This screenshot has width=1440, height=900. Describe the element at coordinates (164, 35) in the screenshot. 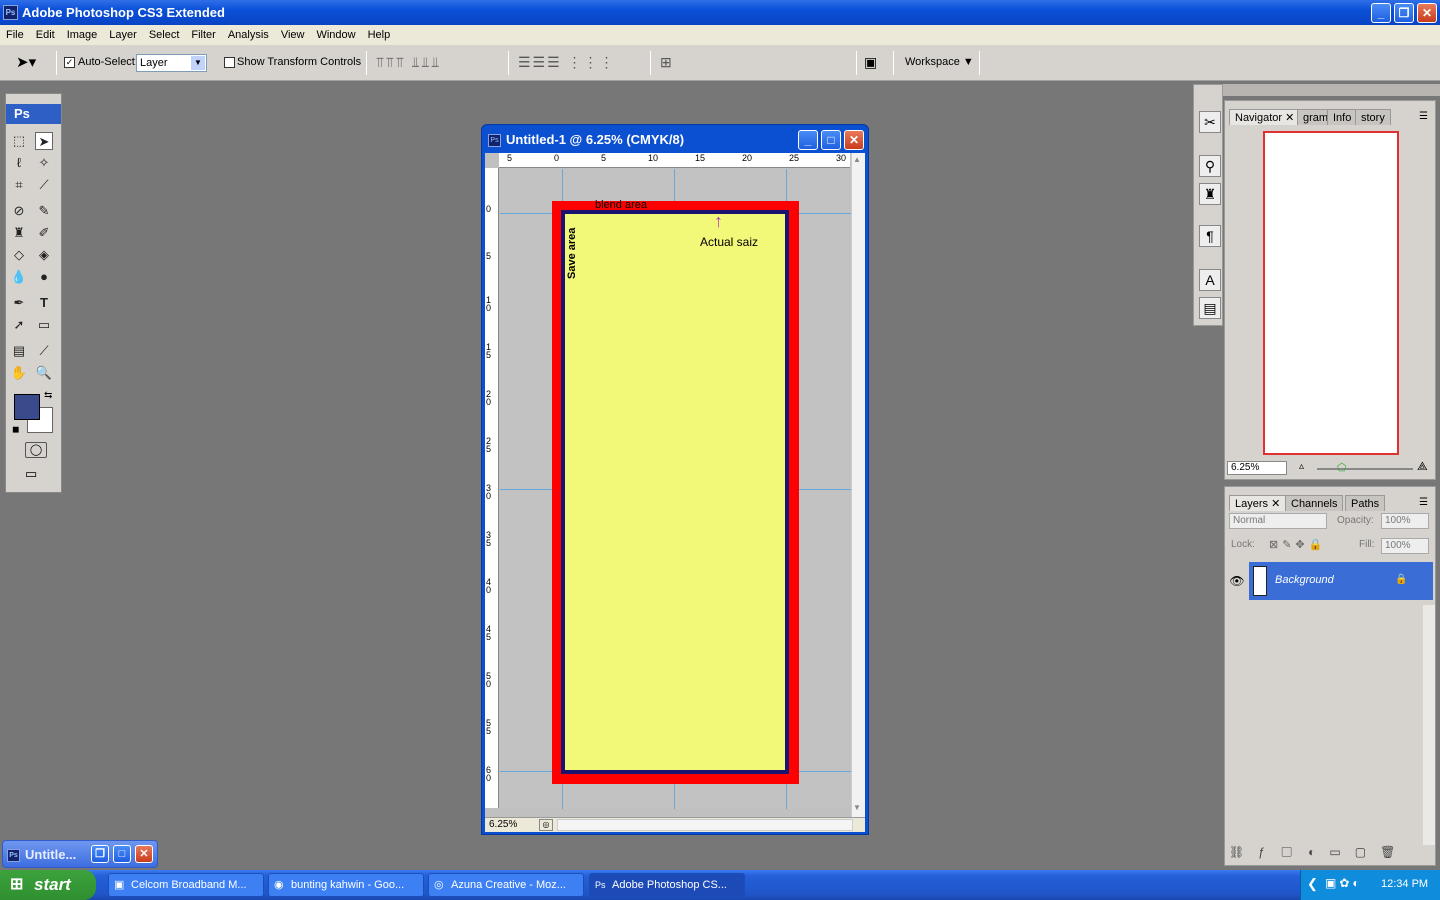

I see `menu-select: Select` at that location.